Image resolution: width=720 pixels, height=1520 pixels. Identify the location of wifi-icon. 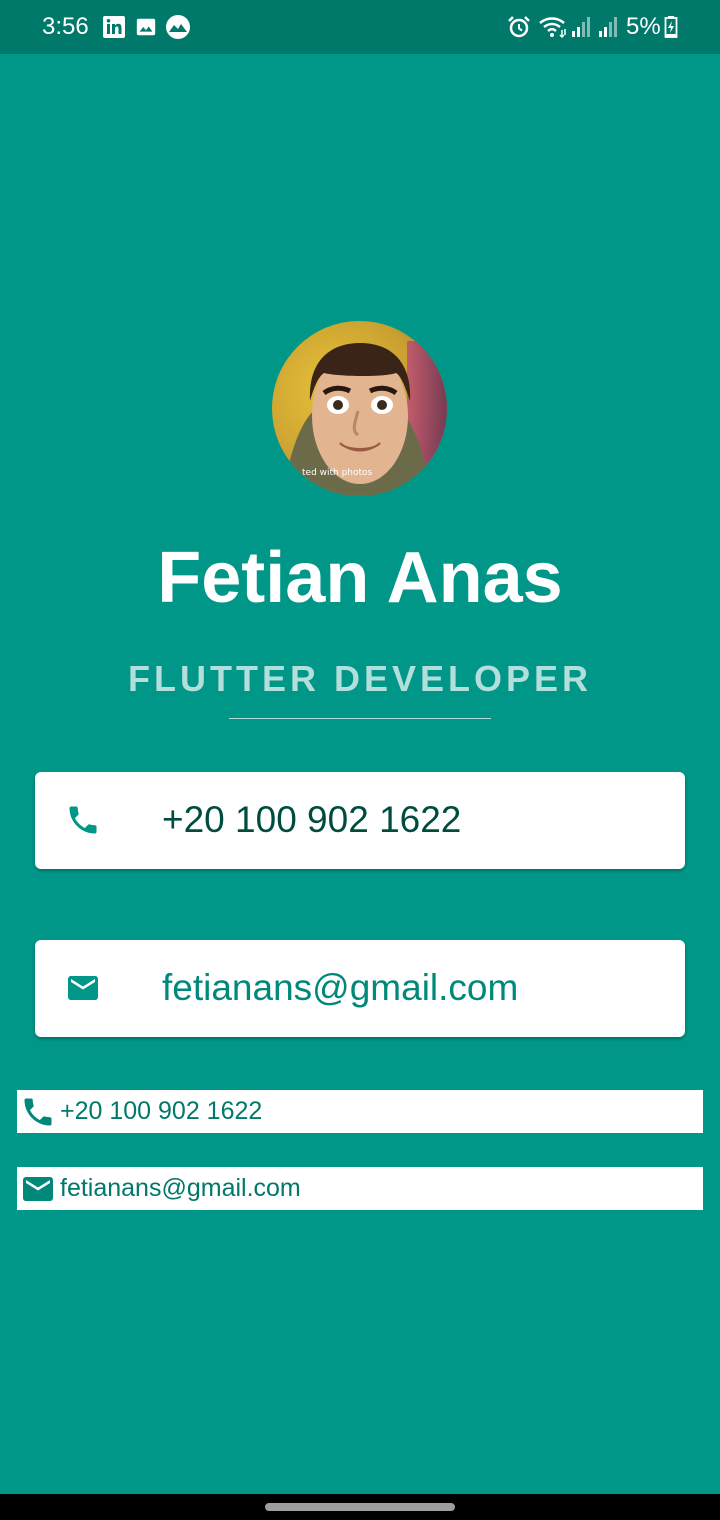
(552, 28).